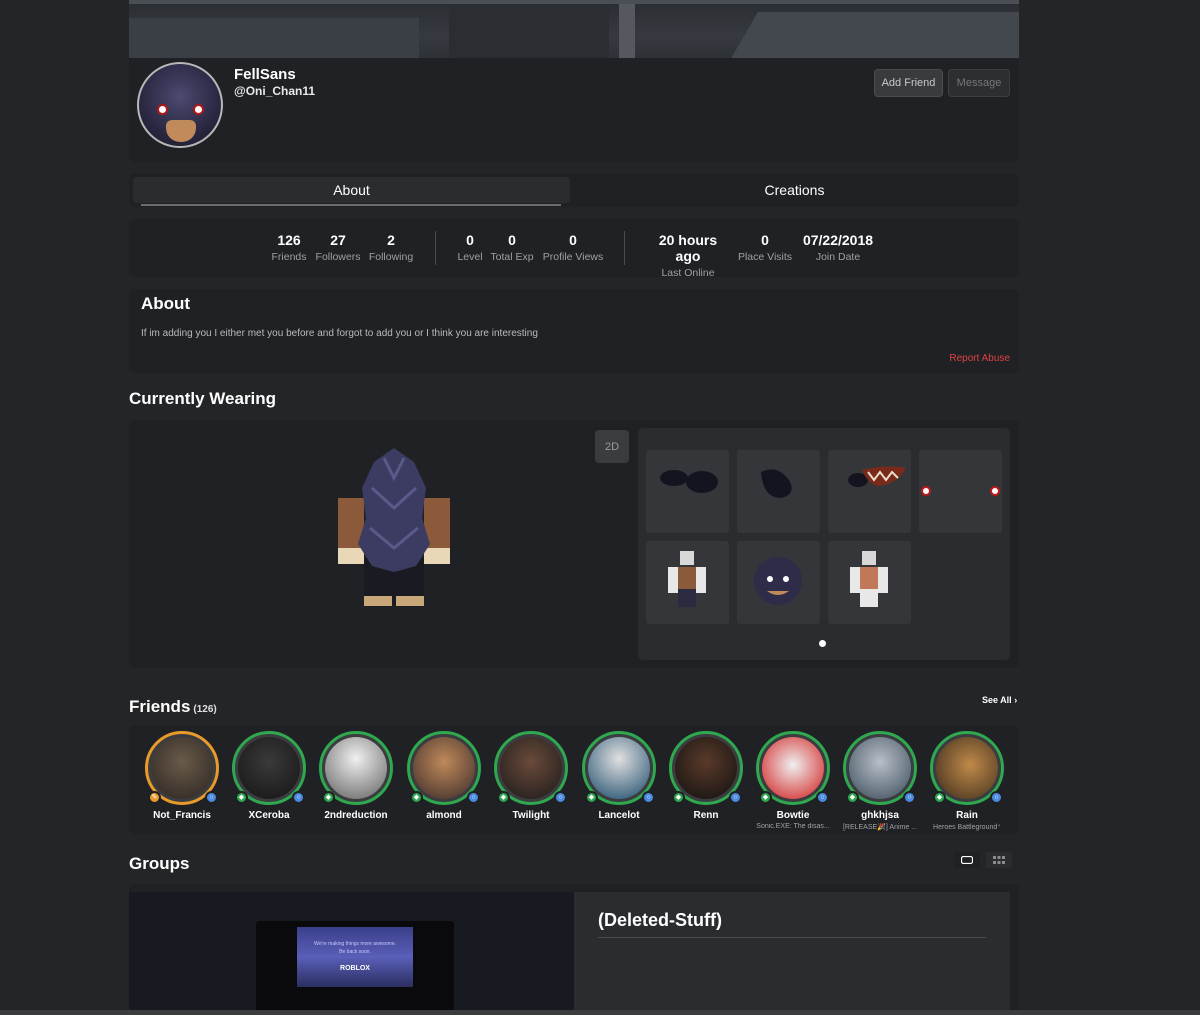 This screenshot has width=1200, height=1015. What do you see at coordinates (182, 768) in the screenshot?
I see `friend-avatar: ✎ ○` at bounding box center [182, 768].